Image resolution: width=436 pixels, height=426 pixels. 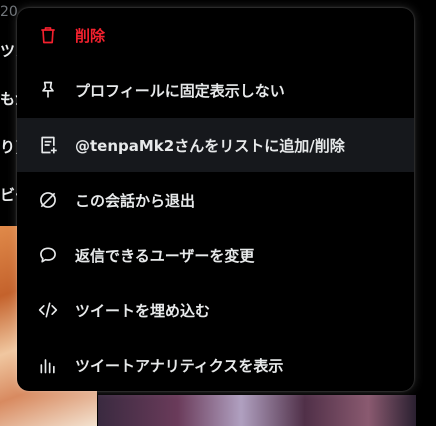 What do you see at coordinates (179, 365) in the screenshot?
I see `menu-item-label: ツイートアナリティクスを表示` at bounding box center [179, 365].